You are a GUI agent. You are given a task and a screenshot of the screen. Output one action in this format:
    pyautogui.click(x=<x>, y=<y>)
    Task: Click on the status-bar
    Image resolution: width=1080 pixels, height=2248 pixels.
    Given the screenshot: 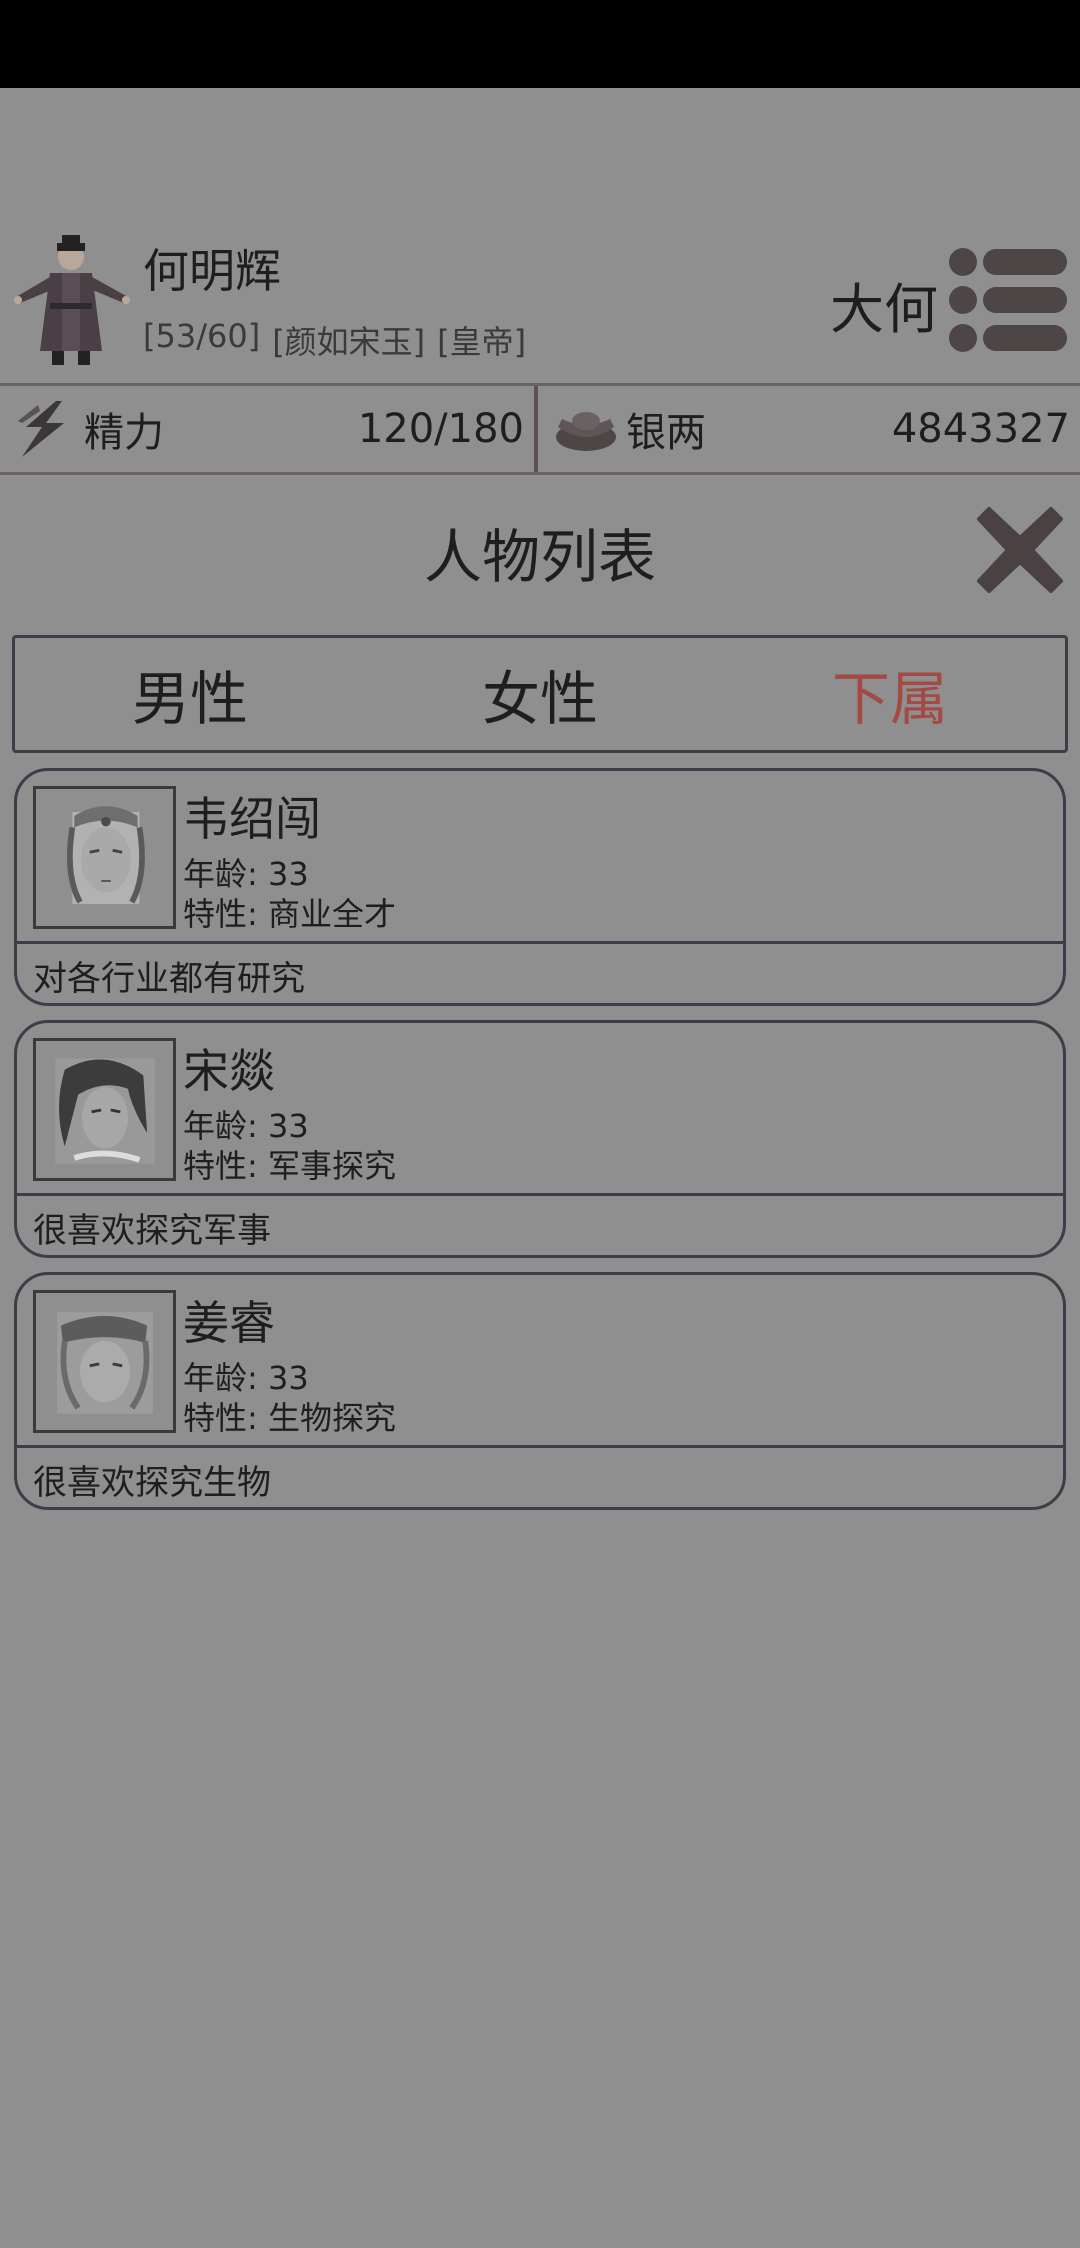 What is the action you would take?
    pyautogui.click(x=540, y=44)
    